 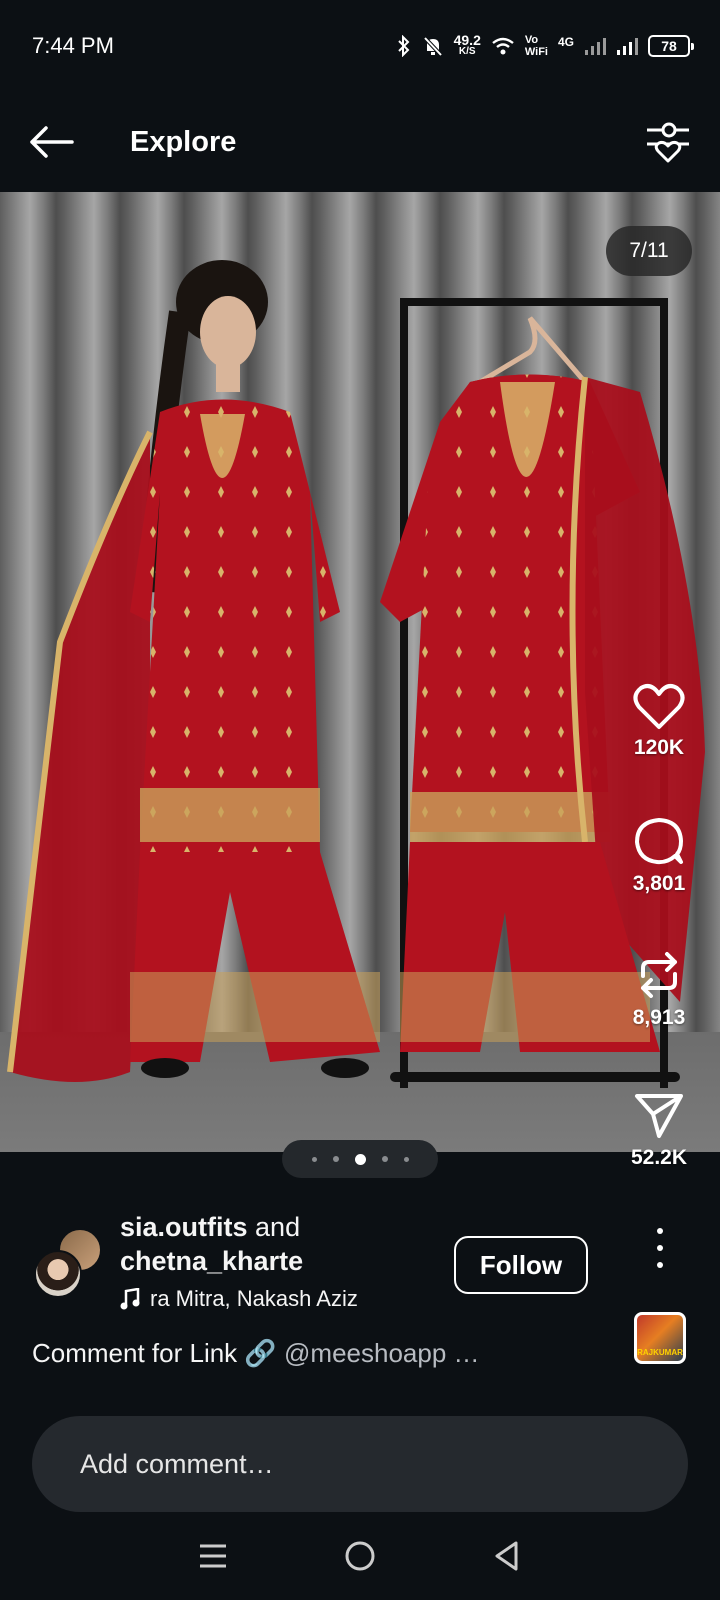 I want to click on repost-count: 8,913, so click(x=659, y=1017).